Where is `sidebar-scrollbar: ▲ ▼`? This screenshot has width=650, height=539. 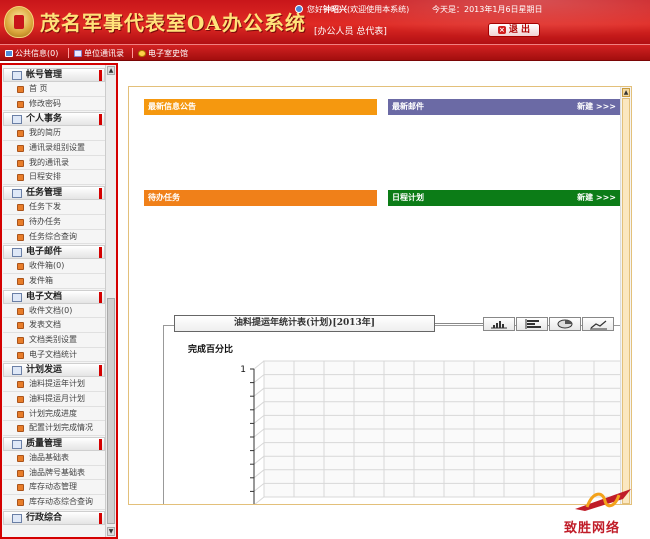 sidebar-scrollbar: ▲ ▼ is located at coordinates (110, 301).